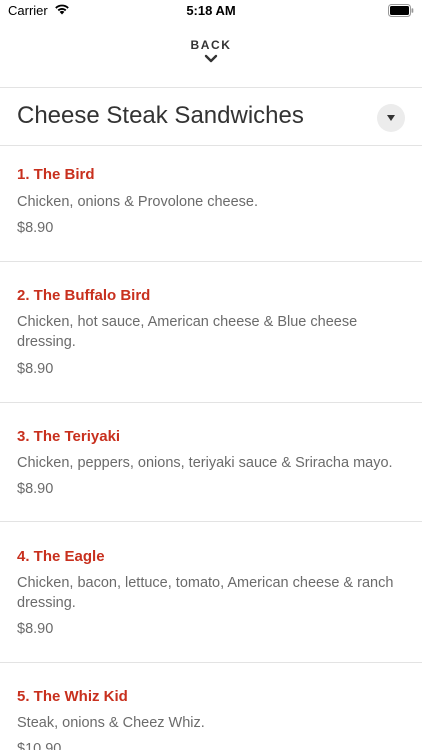  Describe the element at coordinates (160, 115) in the screenshot. I see `section-title: Cheese Steak Sandwiches` at that location.